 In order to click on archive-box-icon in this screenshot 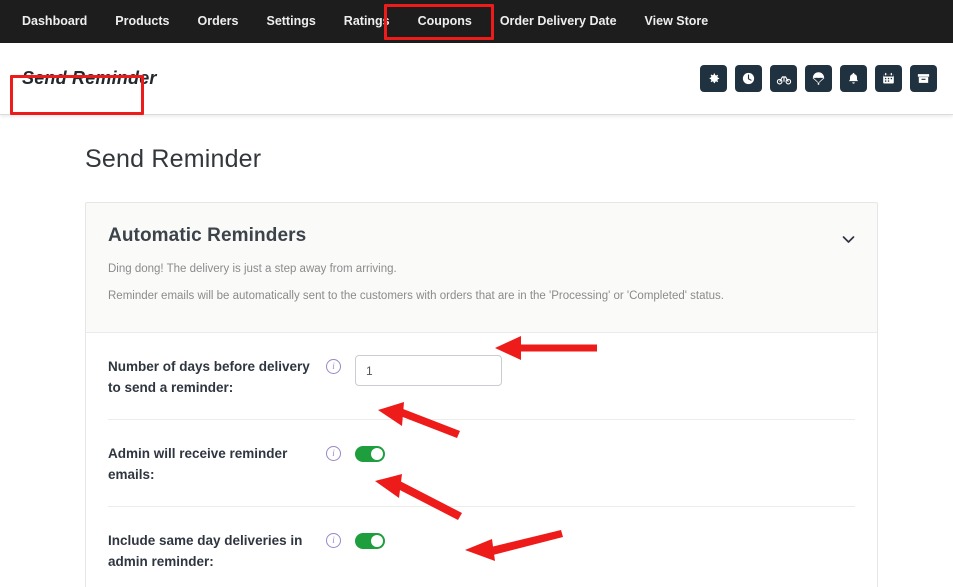, I will do `click(923, 78)`.